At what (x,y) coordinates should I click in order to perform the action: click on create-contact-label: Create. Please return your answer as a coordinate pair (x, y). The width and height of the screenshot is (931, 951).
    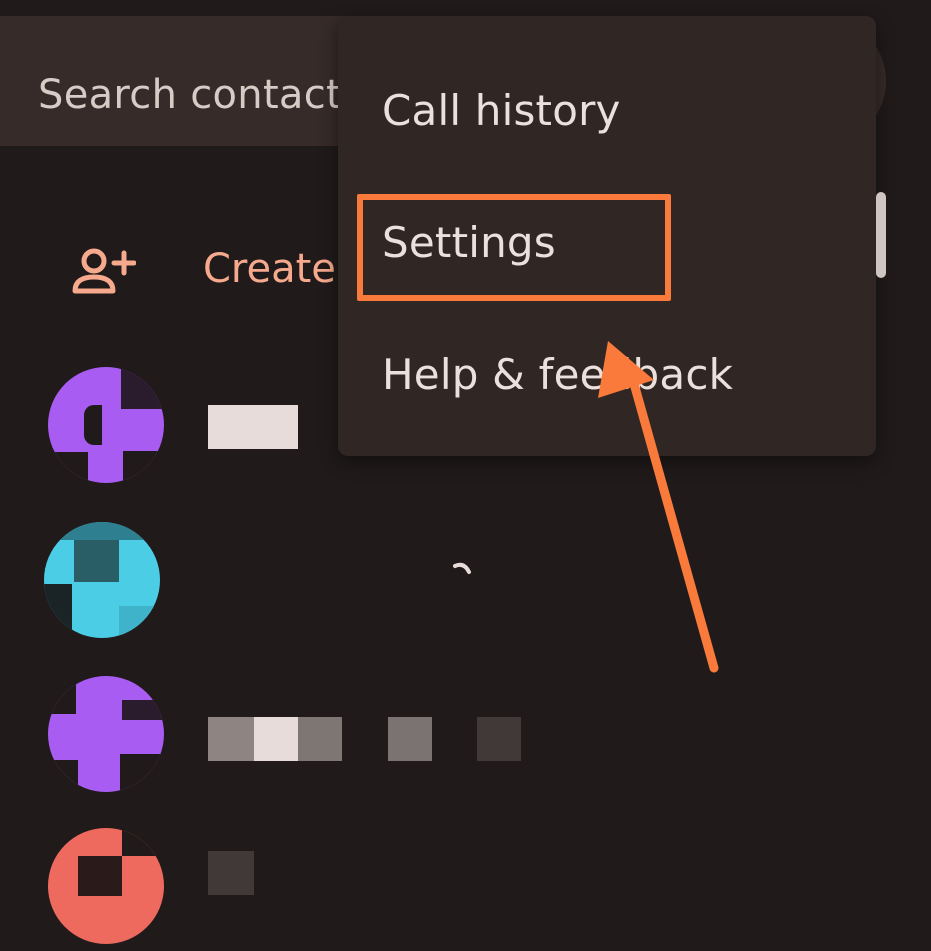
    Looking at the image, I should click on (269, 269).